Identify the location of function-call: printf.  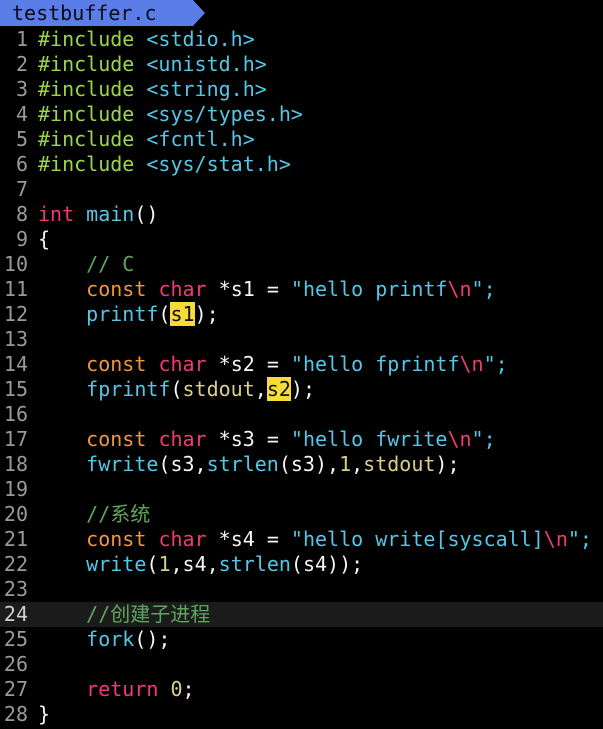
(122, 314).